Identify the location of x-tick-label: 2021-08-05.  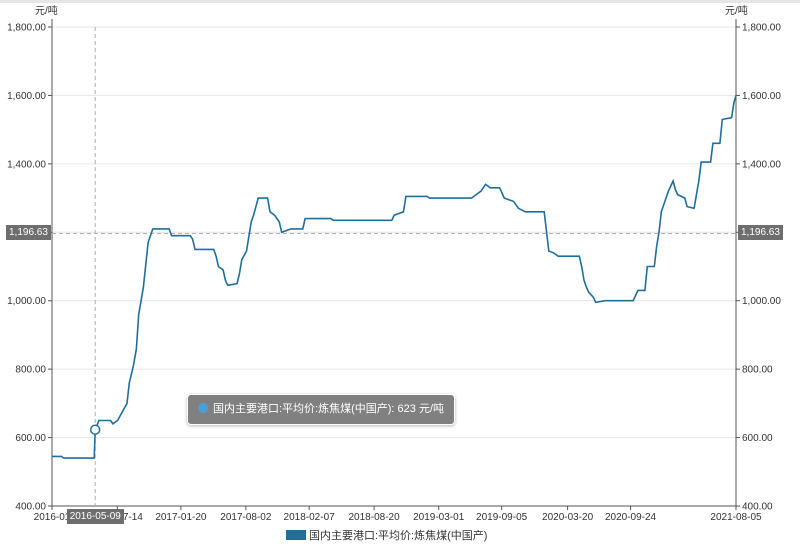
(736, 517).